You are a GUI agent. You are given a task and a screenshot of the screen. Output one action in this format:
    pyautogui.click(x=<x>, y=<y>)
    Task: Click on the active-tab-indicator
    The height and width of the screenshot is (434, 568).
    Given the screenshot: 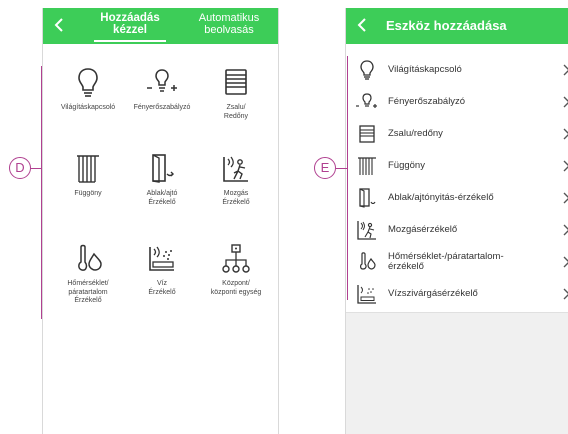 What is the action you would take?
    pyautogui.click(x=130, y=41)
    